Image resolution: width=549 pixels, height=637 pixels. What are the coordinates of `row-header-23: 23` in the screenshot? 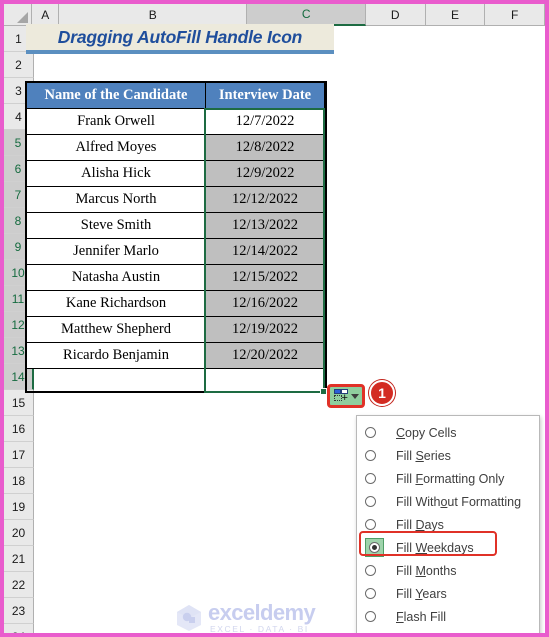 It's located at (19, 611).